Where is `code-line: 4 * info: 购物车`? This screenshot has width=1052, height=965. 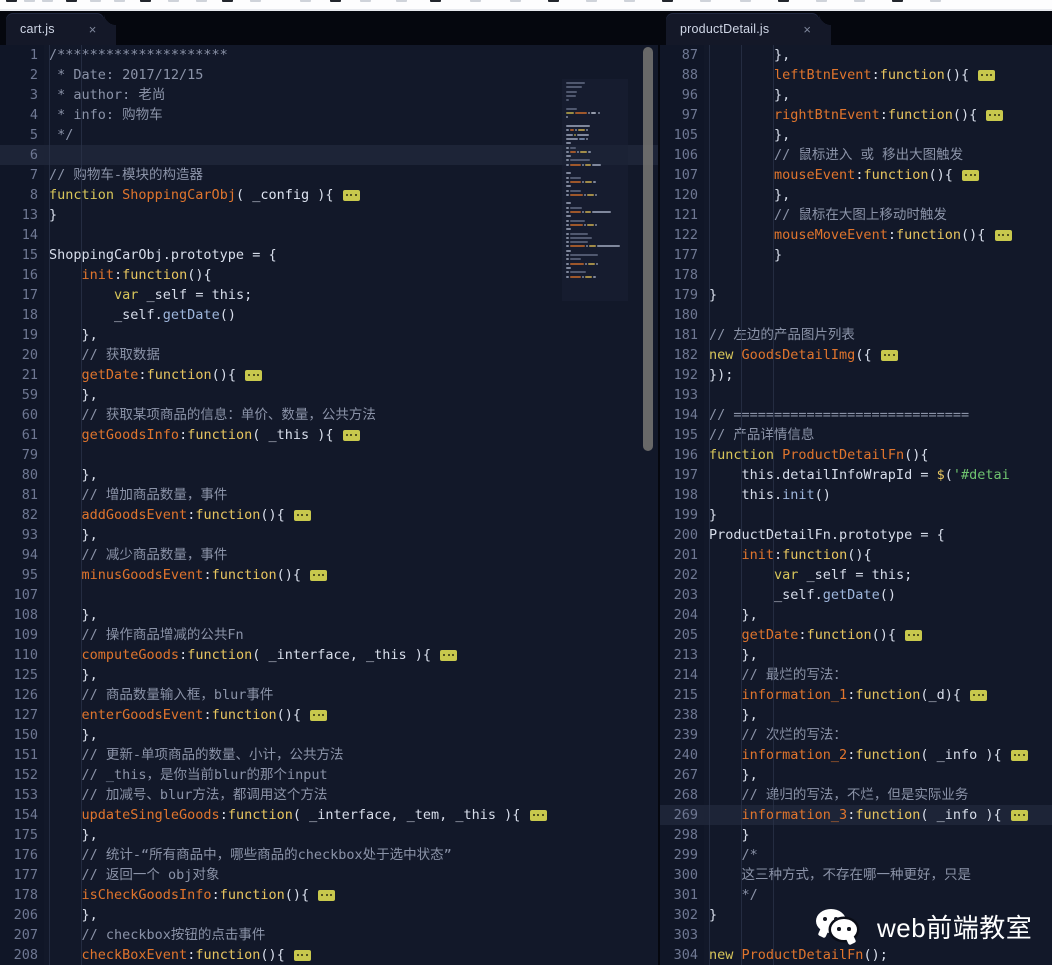
code-line: 4 * info: 购物车 is located at coordinates (330, 115).